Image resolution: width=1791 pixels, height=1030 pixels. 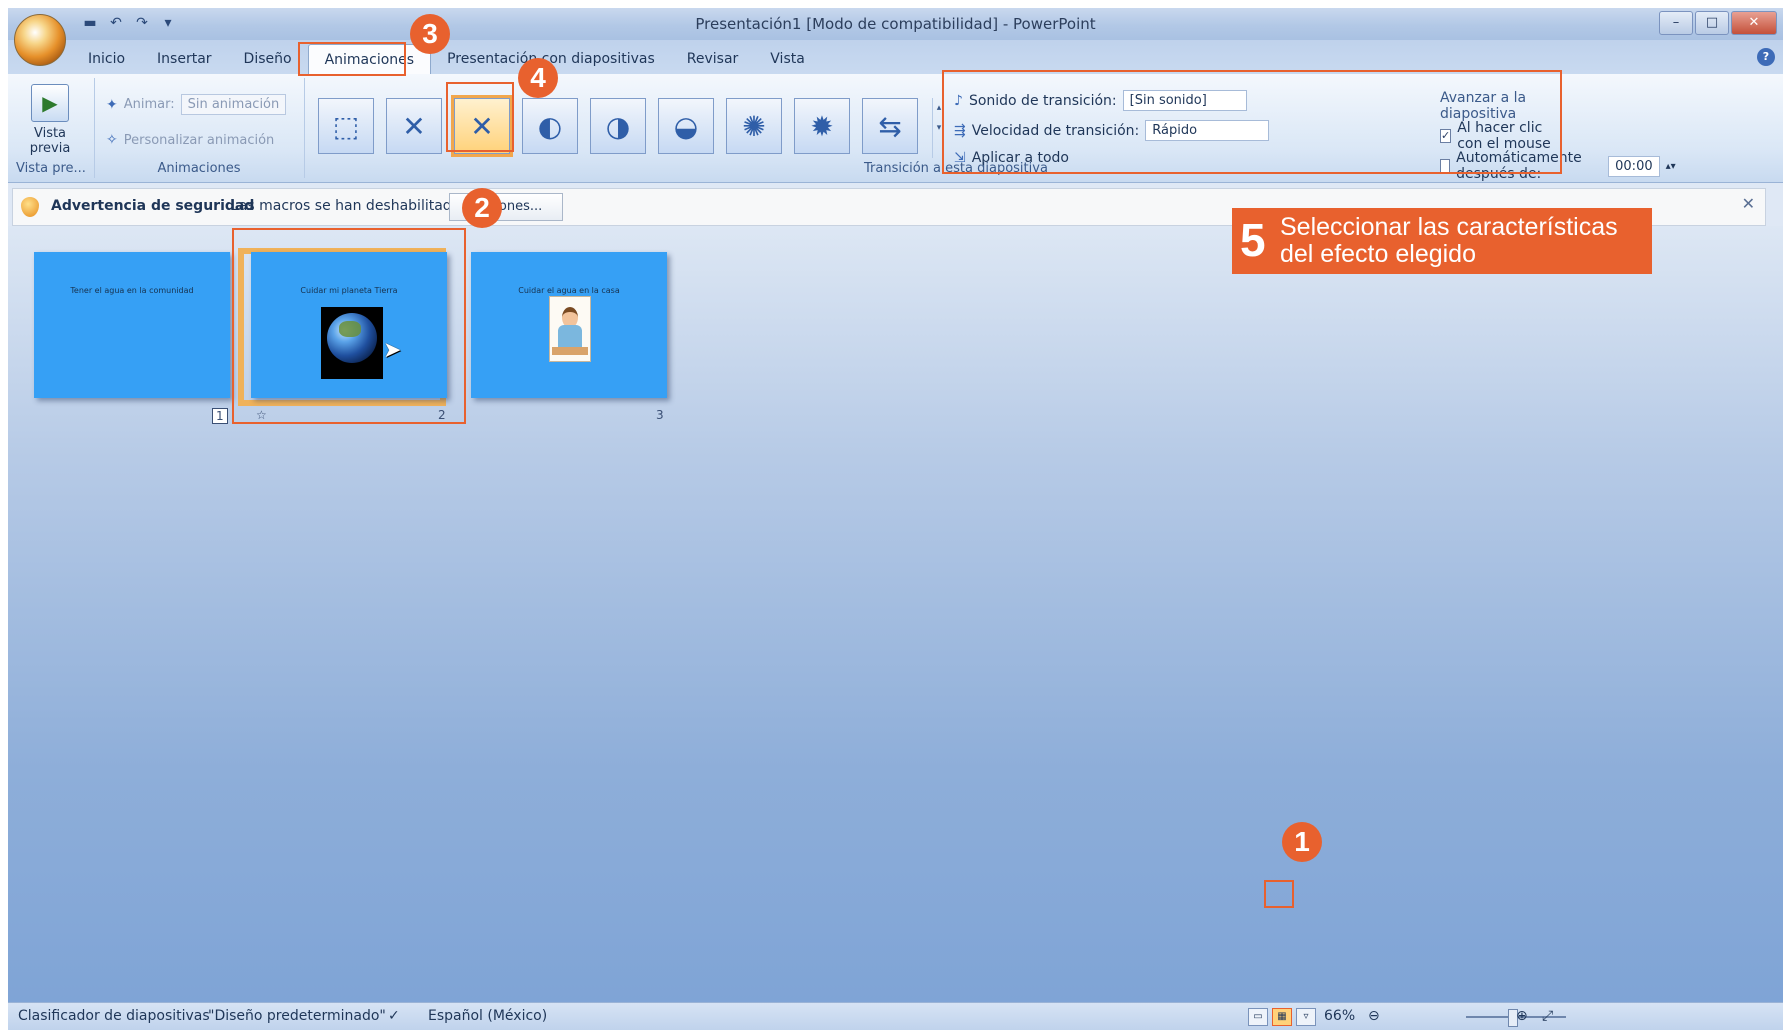 What do you see at coordinates (1252, 122) in the screenshot?
I see `highlight-options` at bounding box center [1252, 122].